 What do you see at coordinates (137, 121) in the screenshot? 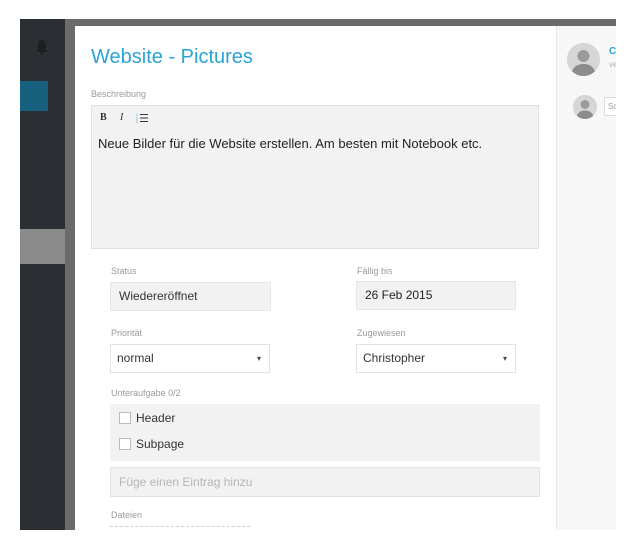
I see `svg-text: 3` at bounding box center [137, 121].